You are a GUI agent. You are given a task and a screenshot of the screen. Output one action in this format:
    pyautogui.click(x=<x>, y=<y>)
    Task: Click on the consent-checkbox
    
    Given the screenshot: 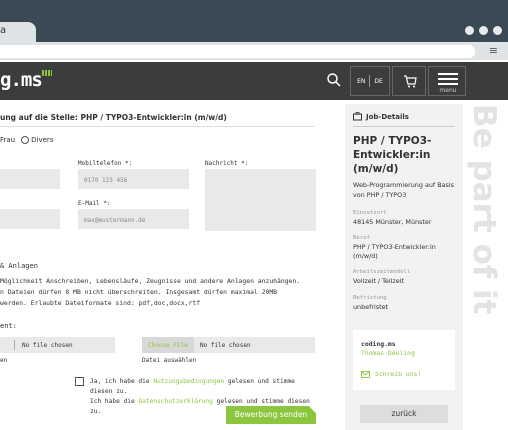 What is the action you would take?
    pyautogui.click(x=79, y=381)
    